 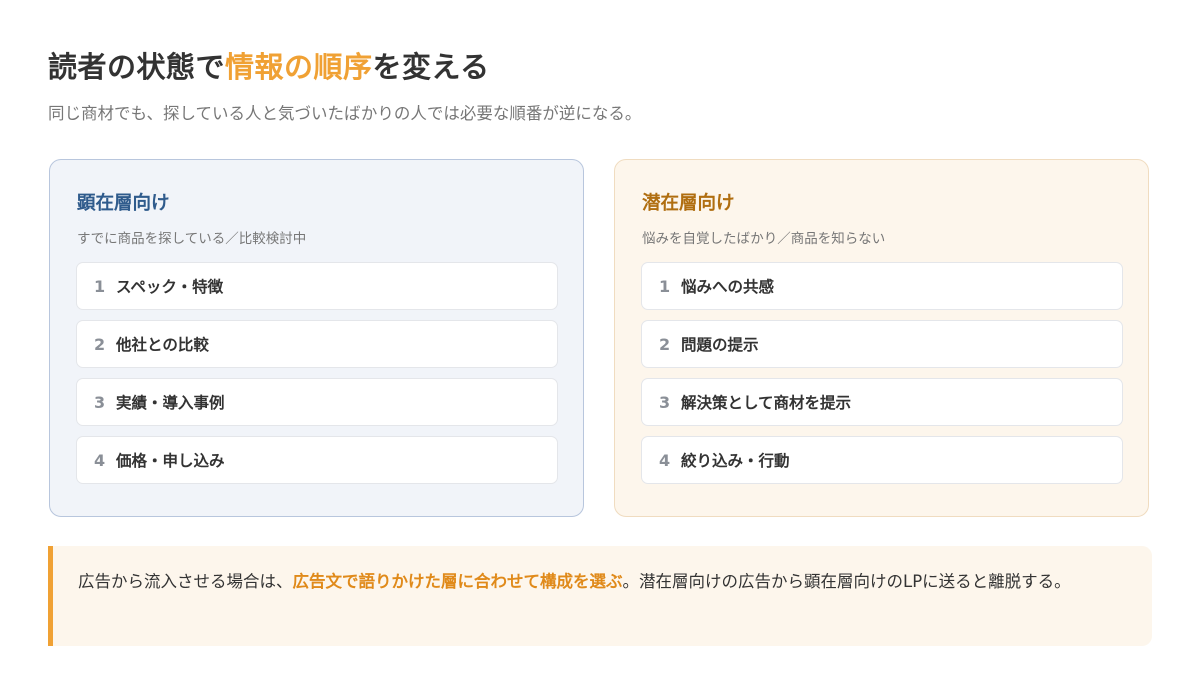 I want to click on callout-emphasis: 広告文で語りかけた層に合わせて構成を選ぶ, so click(x=457, y=581).